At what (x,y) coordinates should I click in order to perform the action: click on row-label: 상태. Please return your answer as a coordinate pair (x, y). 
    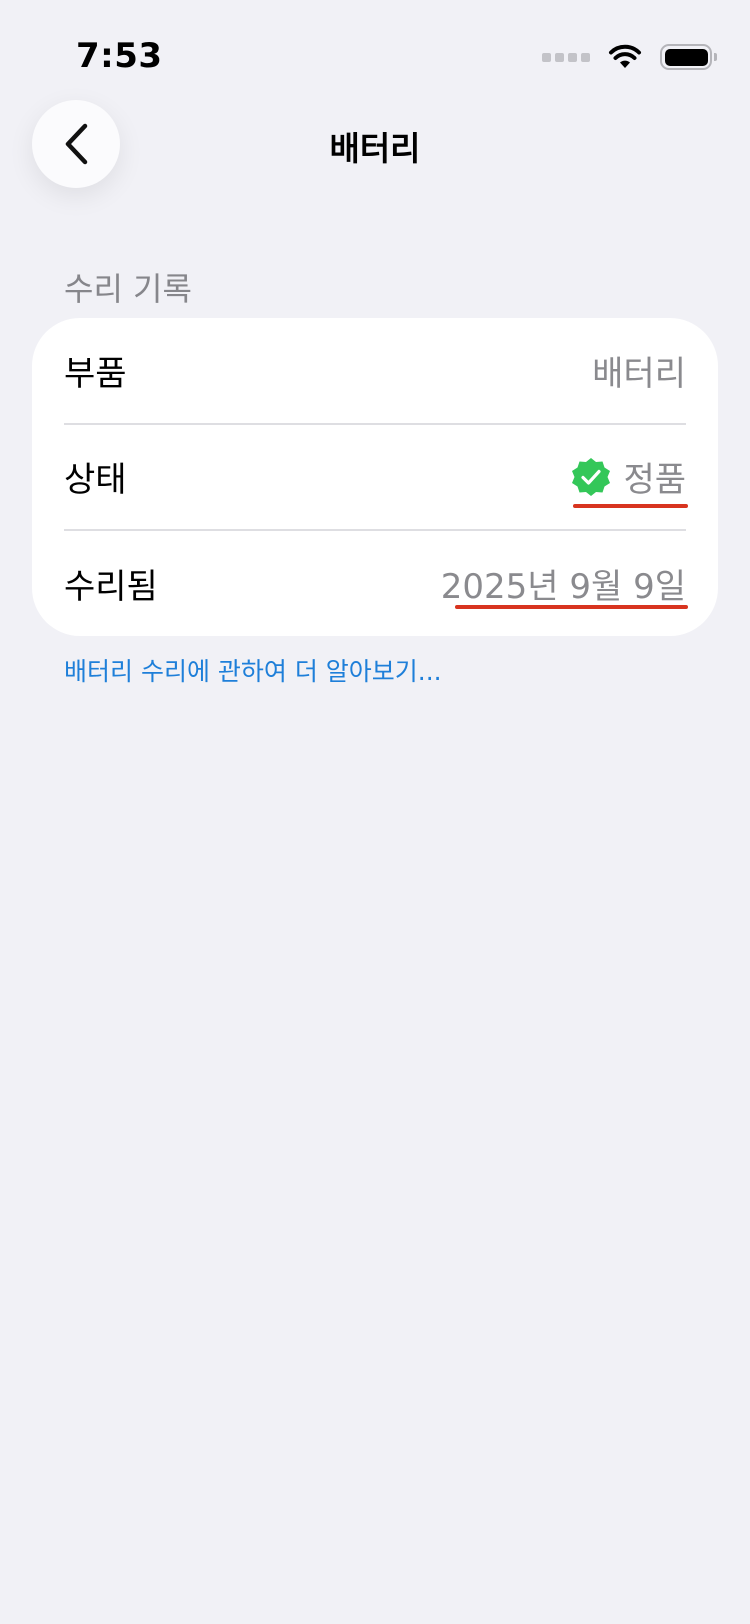
    Looking at the image, I should click on (95, 480).